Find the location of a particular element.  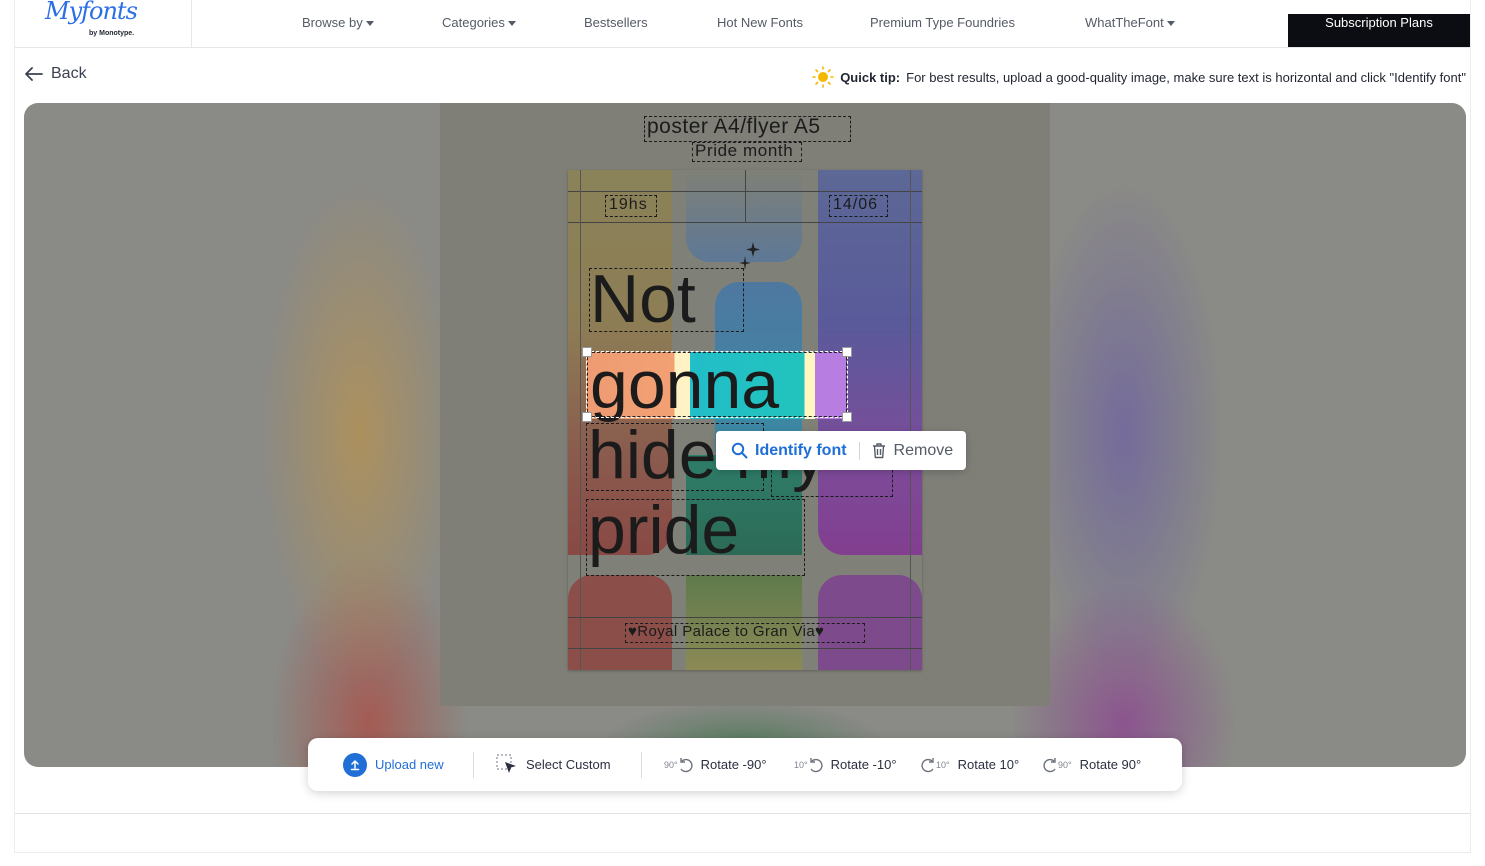

select-custom-button: Select Custom is located at coordinates (553, 764).